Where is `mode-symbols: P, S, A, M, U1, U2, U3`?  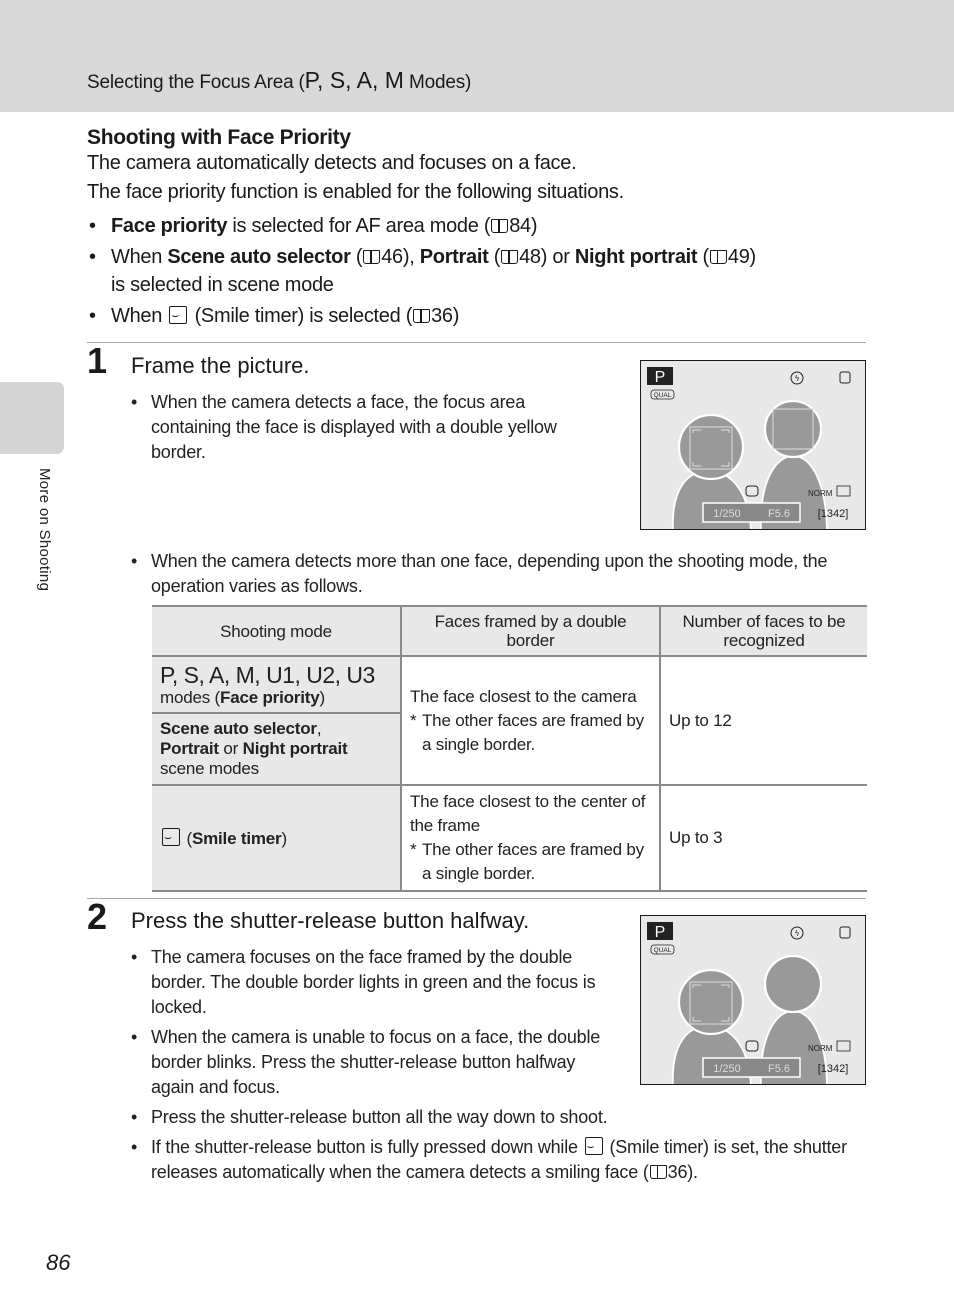 mode-symbols: P, S, A, M, U1, U2, U3 is located at coordinates (267, 674).